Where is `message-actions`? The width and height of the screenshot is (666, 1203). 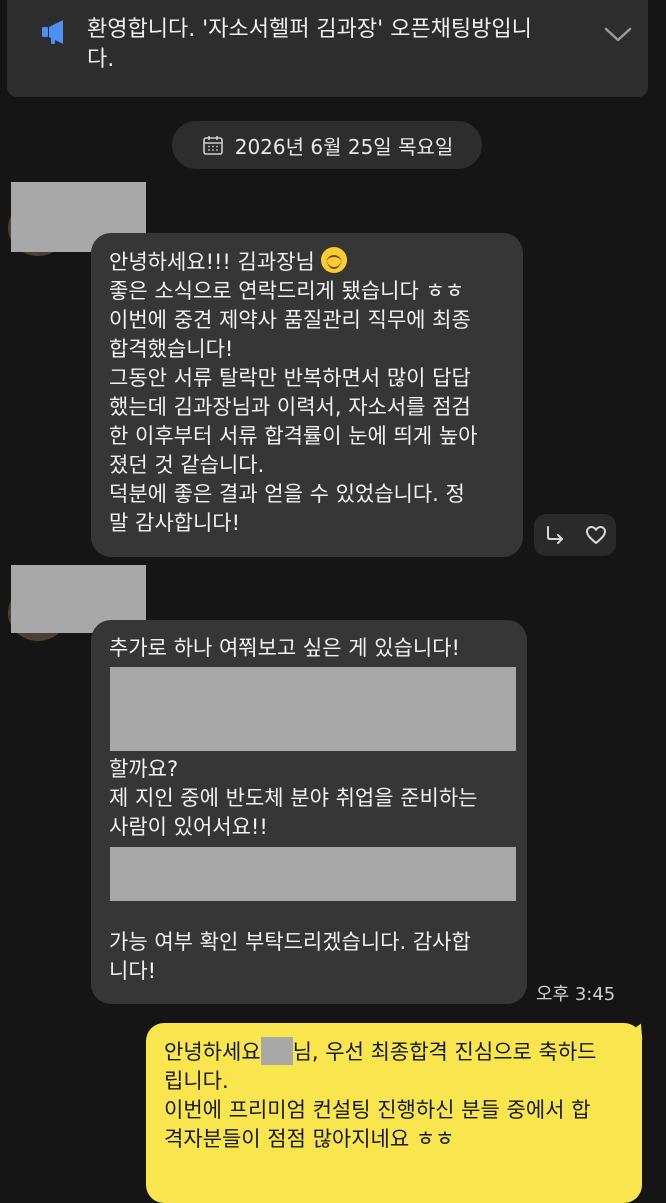
message-actions is located at coordinates (575, 535).